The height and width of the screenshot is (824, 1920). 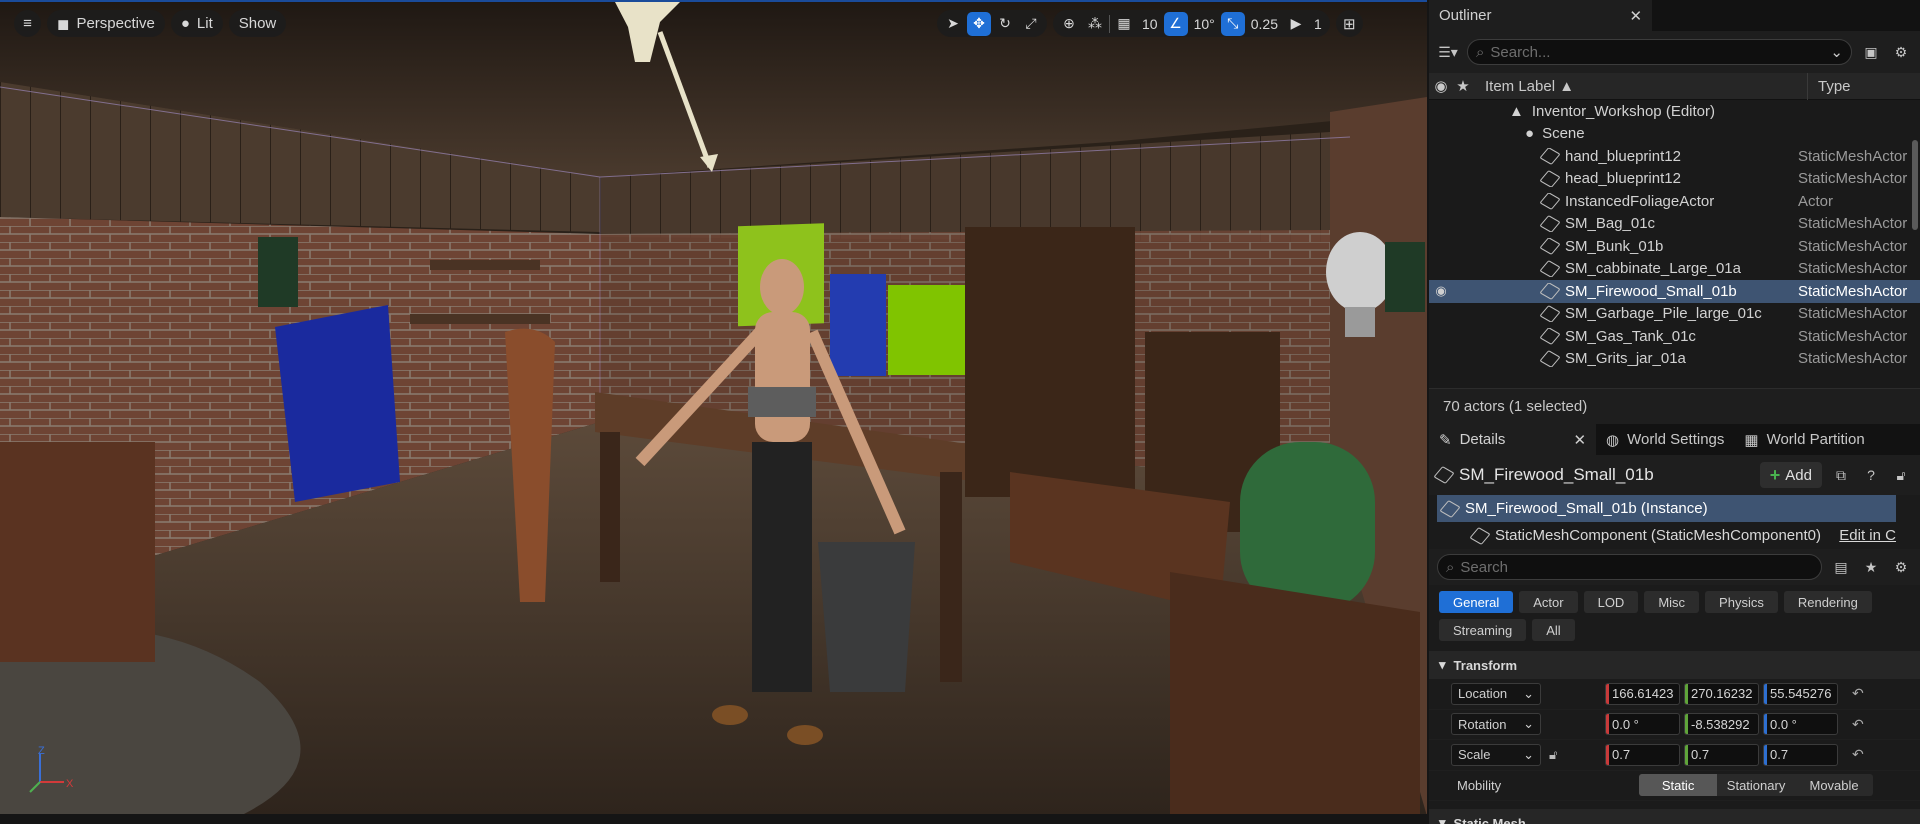 I want to click on scale-x: 0.7, so click(x=1642, y=754).